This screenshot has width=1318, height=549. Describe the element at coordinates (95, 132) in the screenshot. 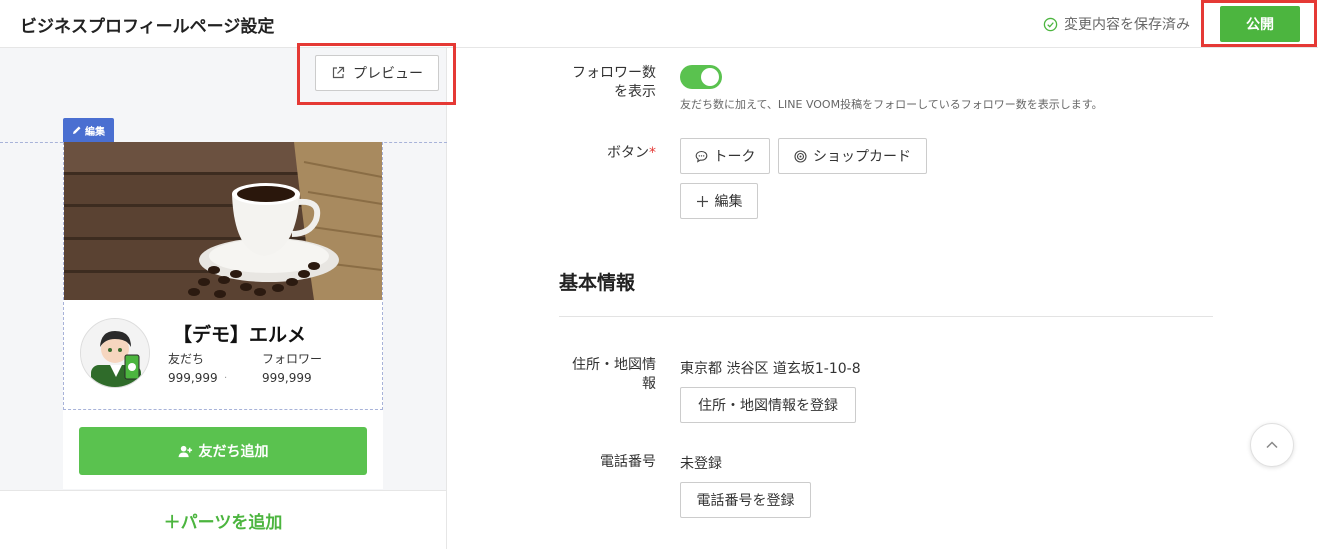

I see `edit-tag-label: 編集` at that location.